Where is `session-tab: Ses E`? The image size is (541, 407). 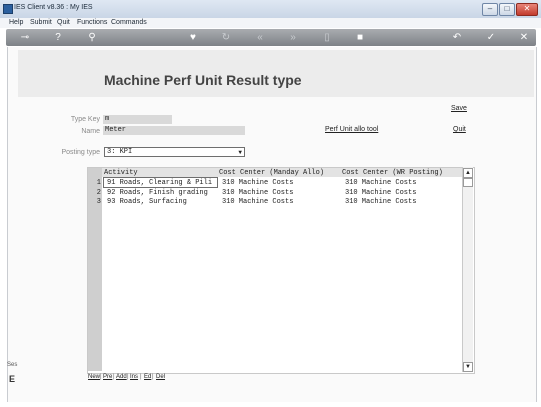 session-tab: Ses E is located at coordinates (12, 377).